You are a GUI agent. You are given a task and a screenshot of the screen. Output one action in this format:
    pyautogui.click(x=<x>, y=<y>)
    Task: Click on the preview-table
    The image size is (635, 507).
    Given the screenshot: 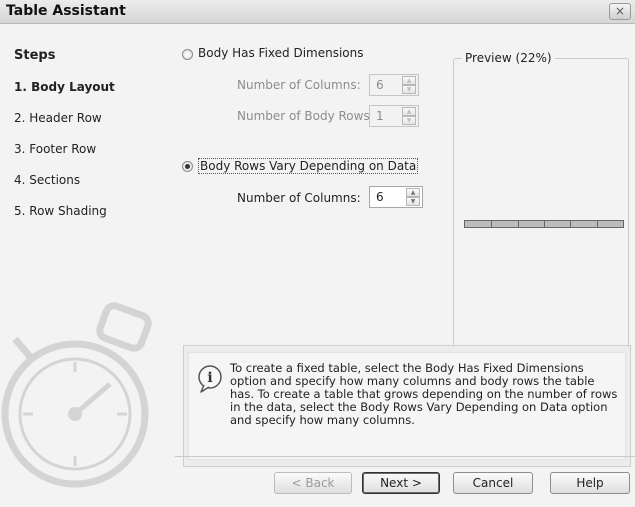 What is the action you would take?
    pyautogui.click(x=544, y=224)
    